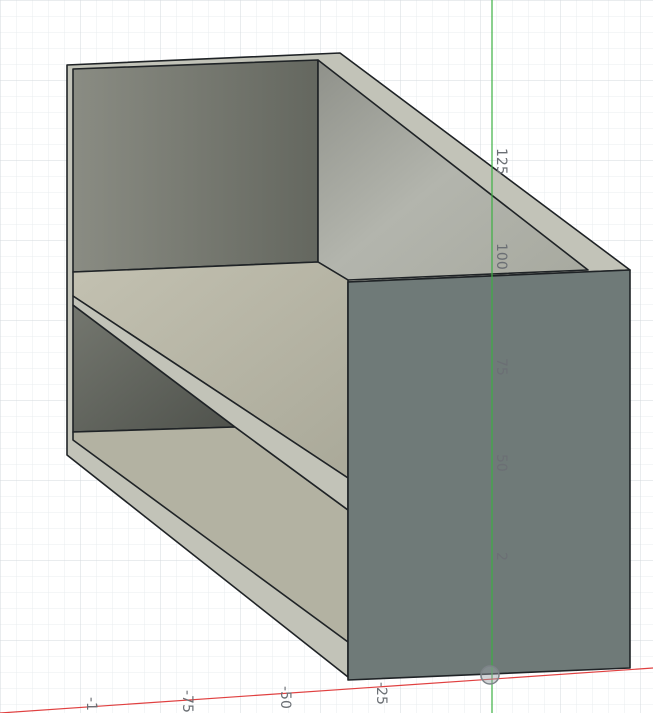 The width and height of the screenshot is (653, 713). Describe the element at coordinates (187, 701) in the screenshot. I see `tick-label: -75` at that location.